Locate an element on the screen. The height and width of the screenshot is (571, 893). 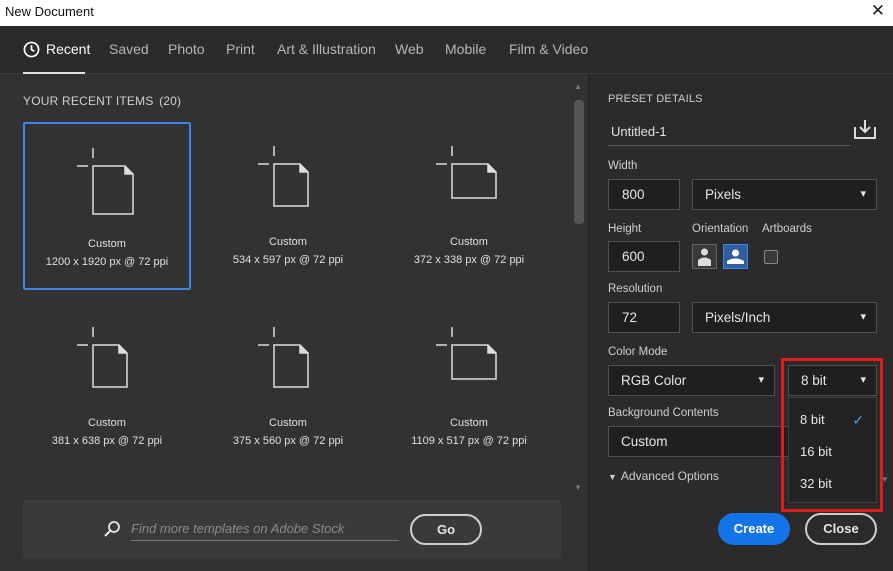
landscape-person-icon is located at coordinates (735, 256).